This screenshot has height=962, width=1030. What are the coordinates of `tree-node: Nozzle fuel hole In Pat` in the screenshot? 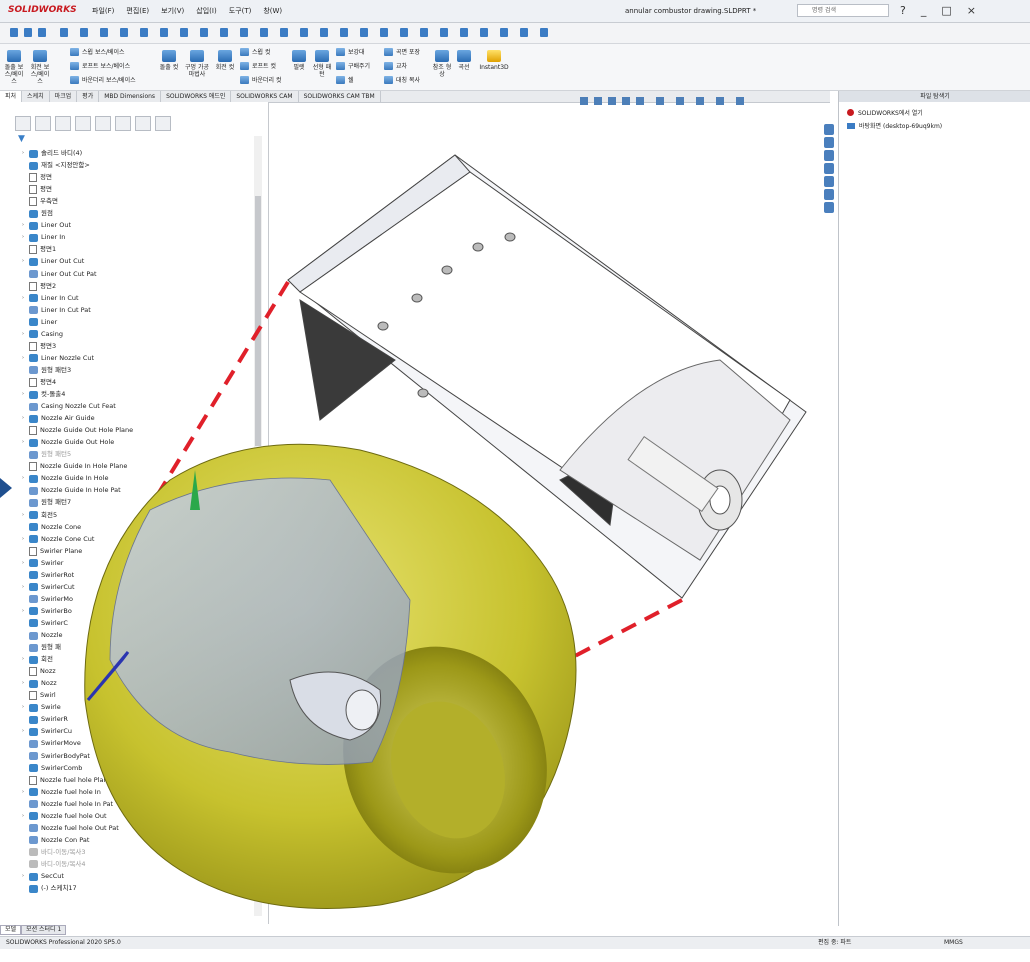 It's located at (67, 804).